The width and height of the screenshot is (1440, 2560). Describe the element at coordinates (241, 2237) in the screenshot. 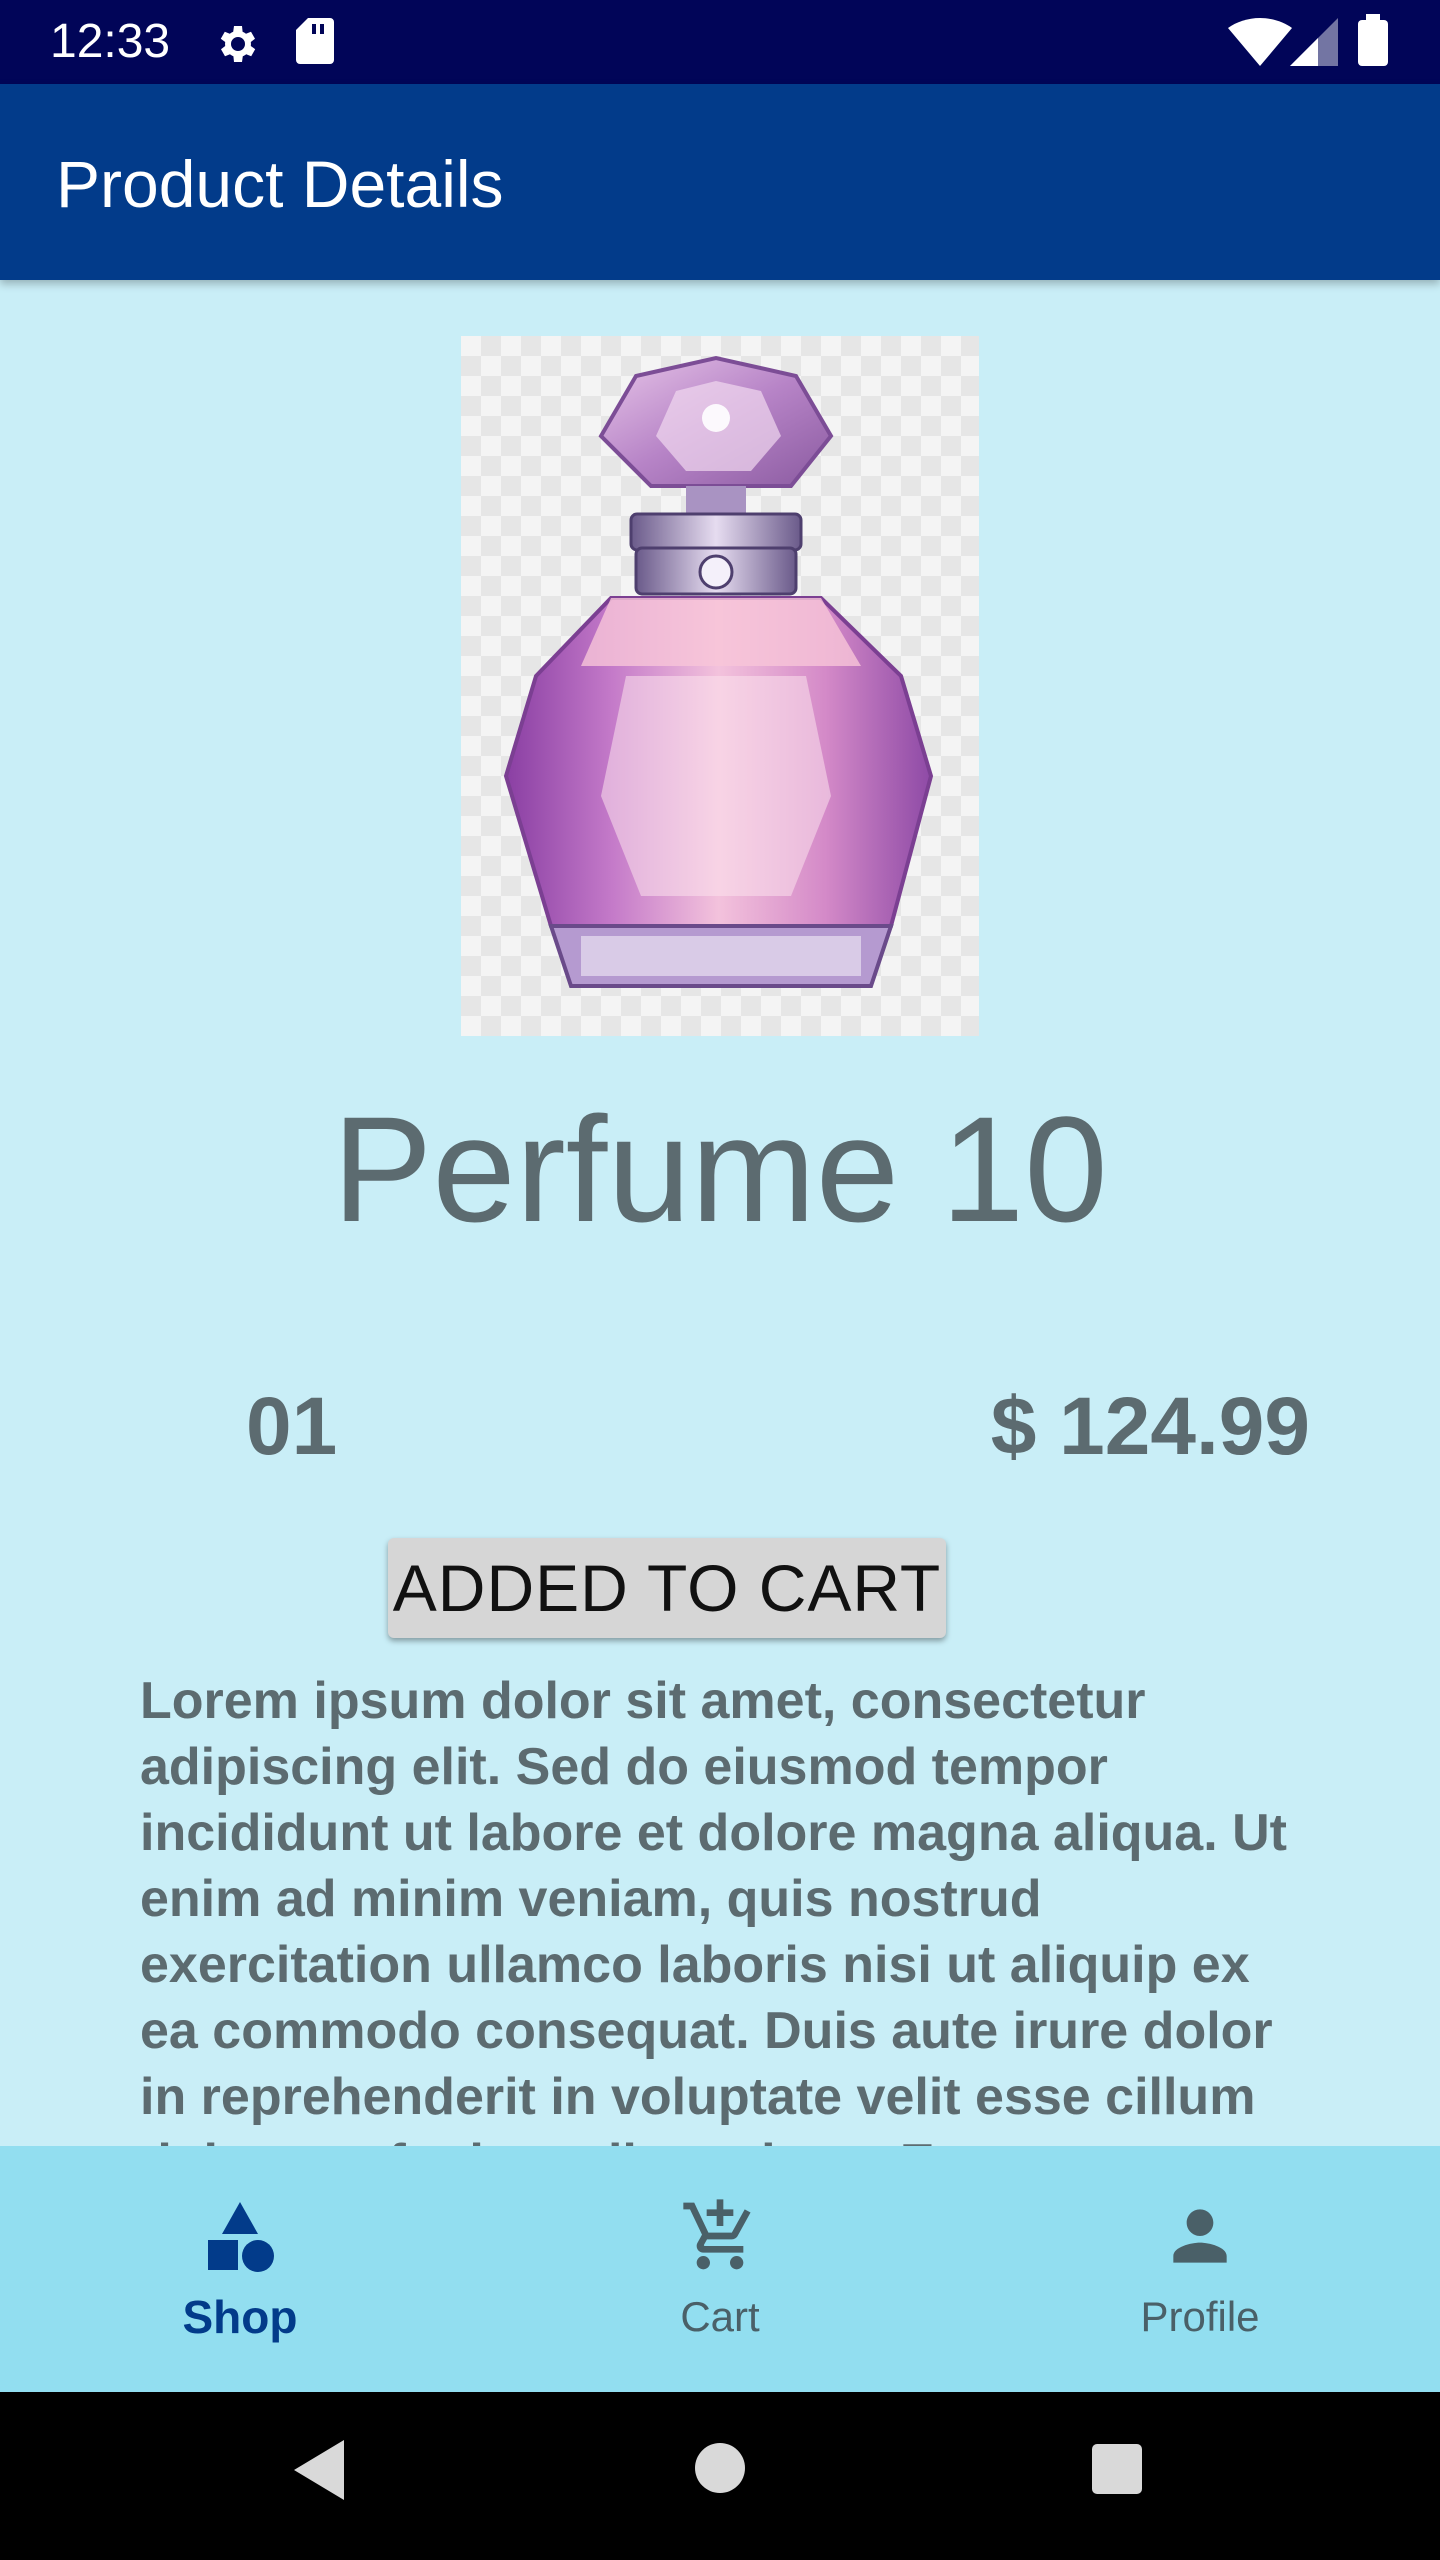

I see `shapes-icon` at that location.